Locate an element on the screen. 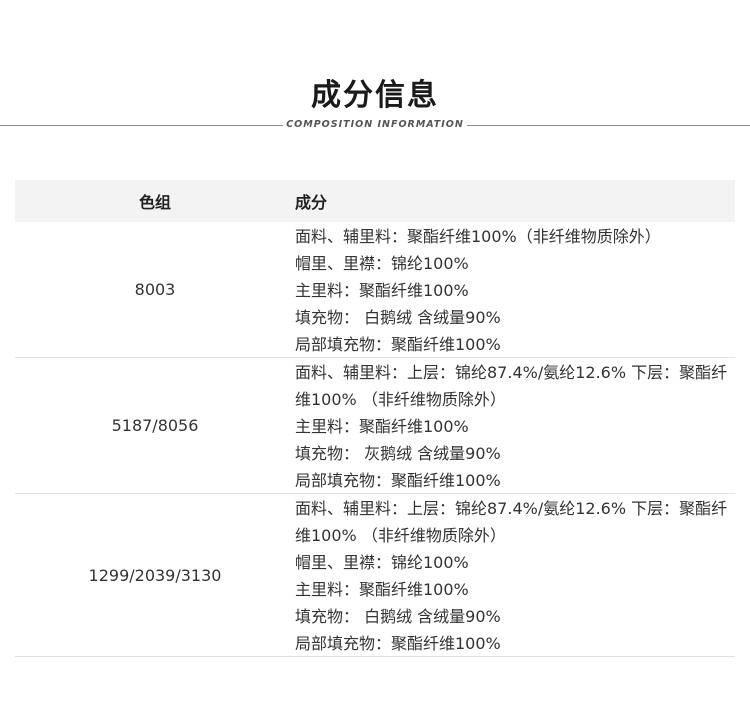  title-divider-right is located at coordinates (608, 125).